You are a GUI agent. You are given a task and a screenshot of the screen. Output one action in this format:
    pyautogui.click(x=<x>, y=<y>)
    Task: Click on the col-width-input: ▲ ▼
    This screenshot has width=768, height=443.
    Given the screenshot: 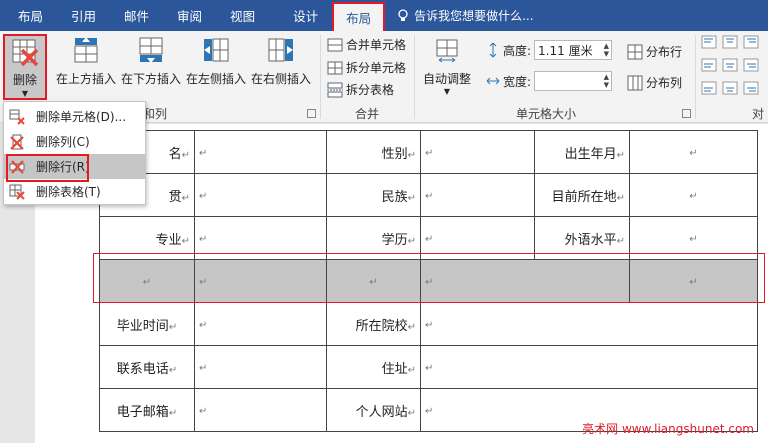 What is the action you would take?
    pyautogui.click(x=573, y=81)
    